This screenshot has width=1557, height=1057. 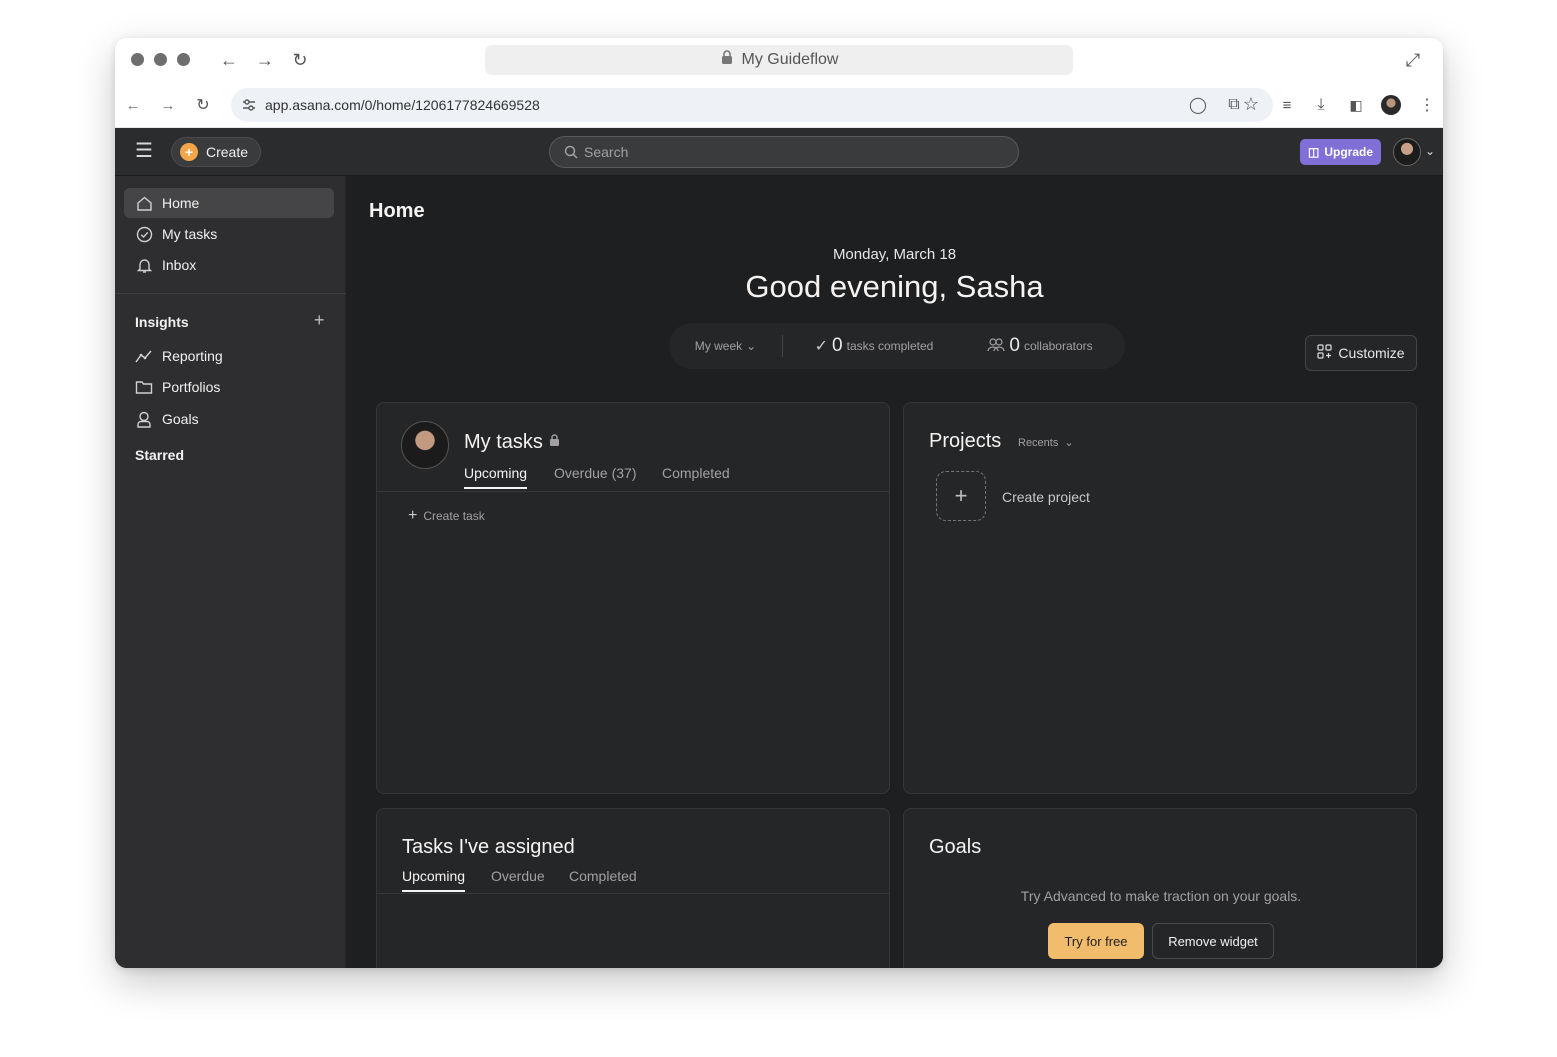 I want to click on create-project-plus-icon: +, so click(x=961, y=496).